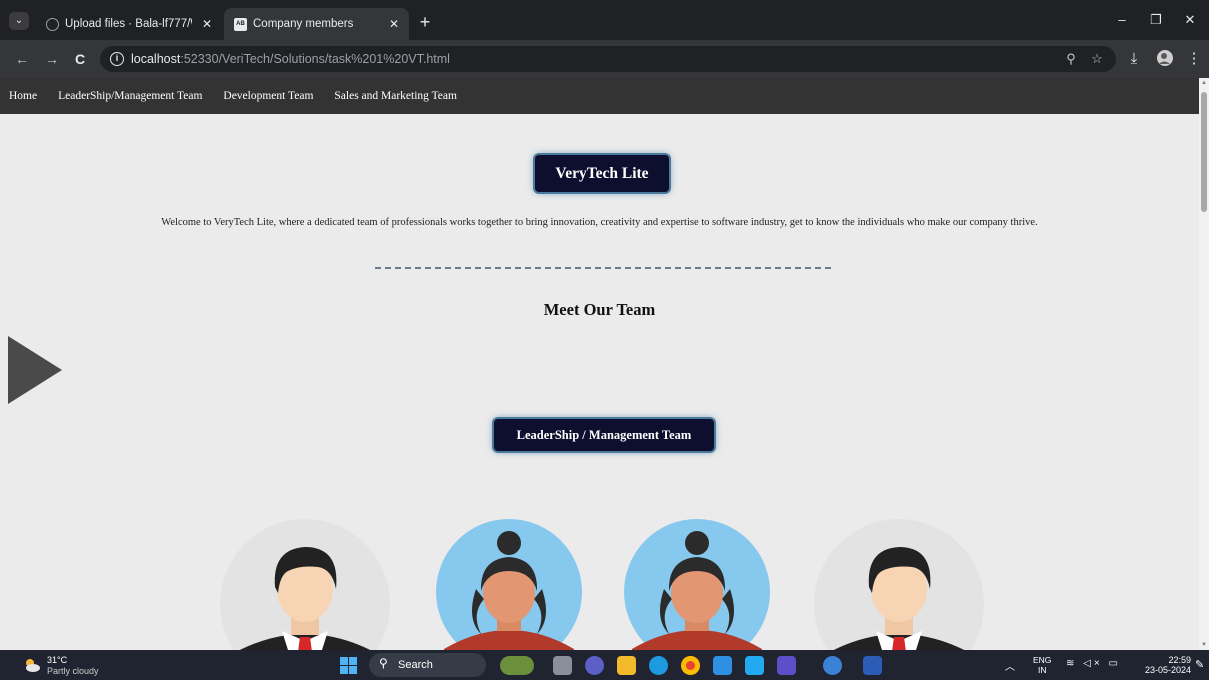  I want to click on nav-link-home: Home, so click(23, 96).